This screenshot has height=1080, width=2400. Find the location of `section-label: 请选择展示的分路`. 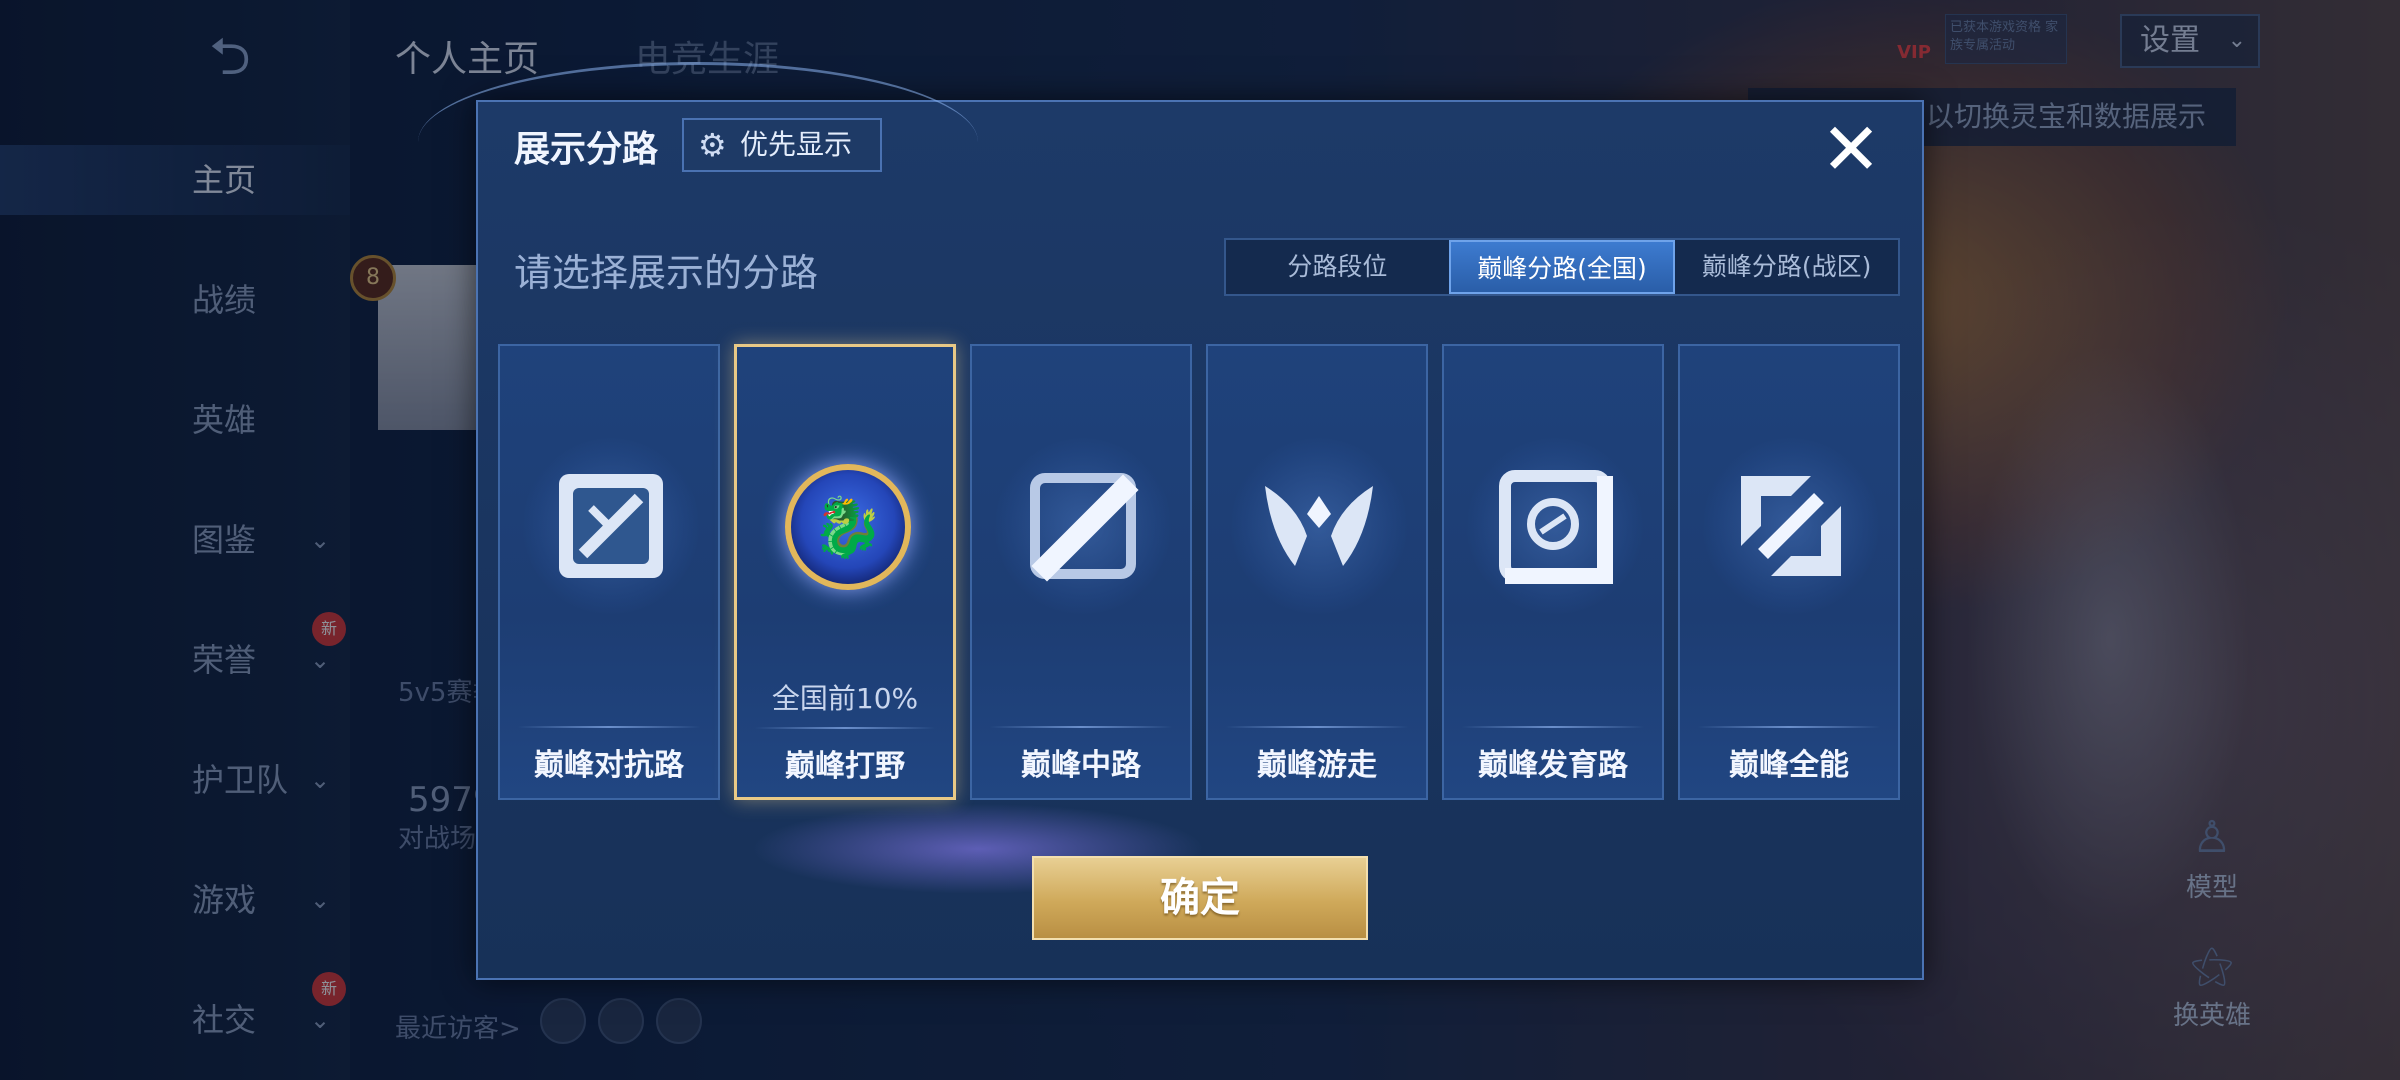

section-label: 请选择展示的分路 is located at coordinates (666, 273).